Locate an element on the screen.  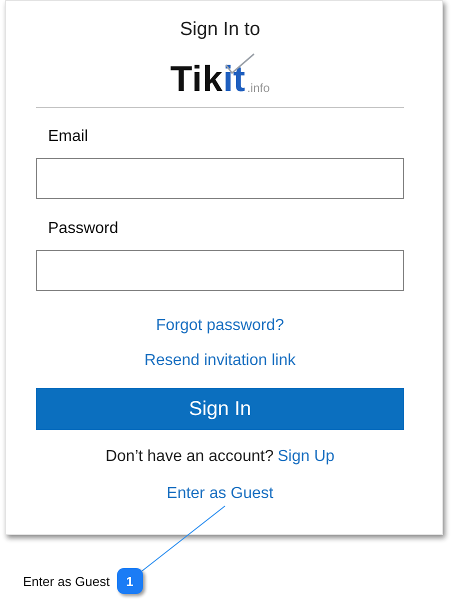
field-label: Password is located at coordinates (84, 229).